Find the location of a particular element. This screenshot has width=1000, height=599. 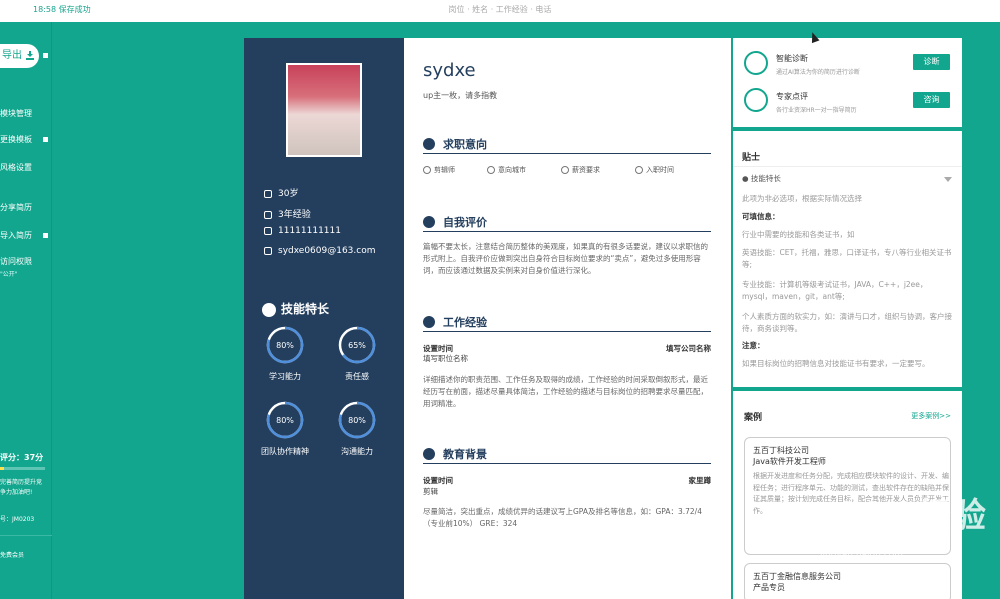

robot-icon is located at coordinates (756, 63).